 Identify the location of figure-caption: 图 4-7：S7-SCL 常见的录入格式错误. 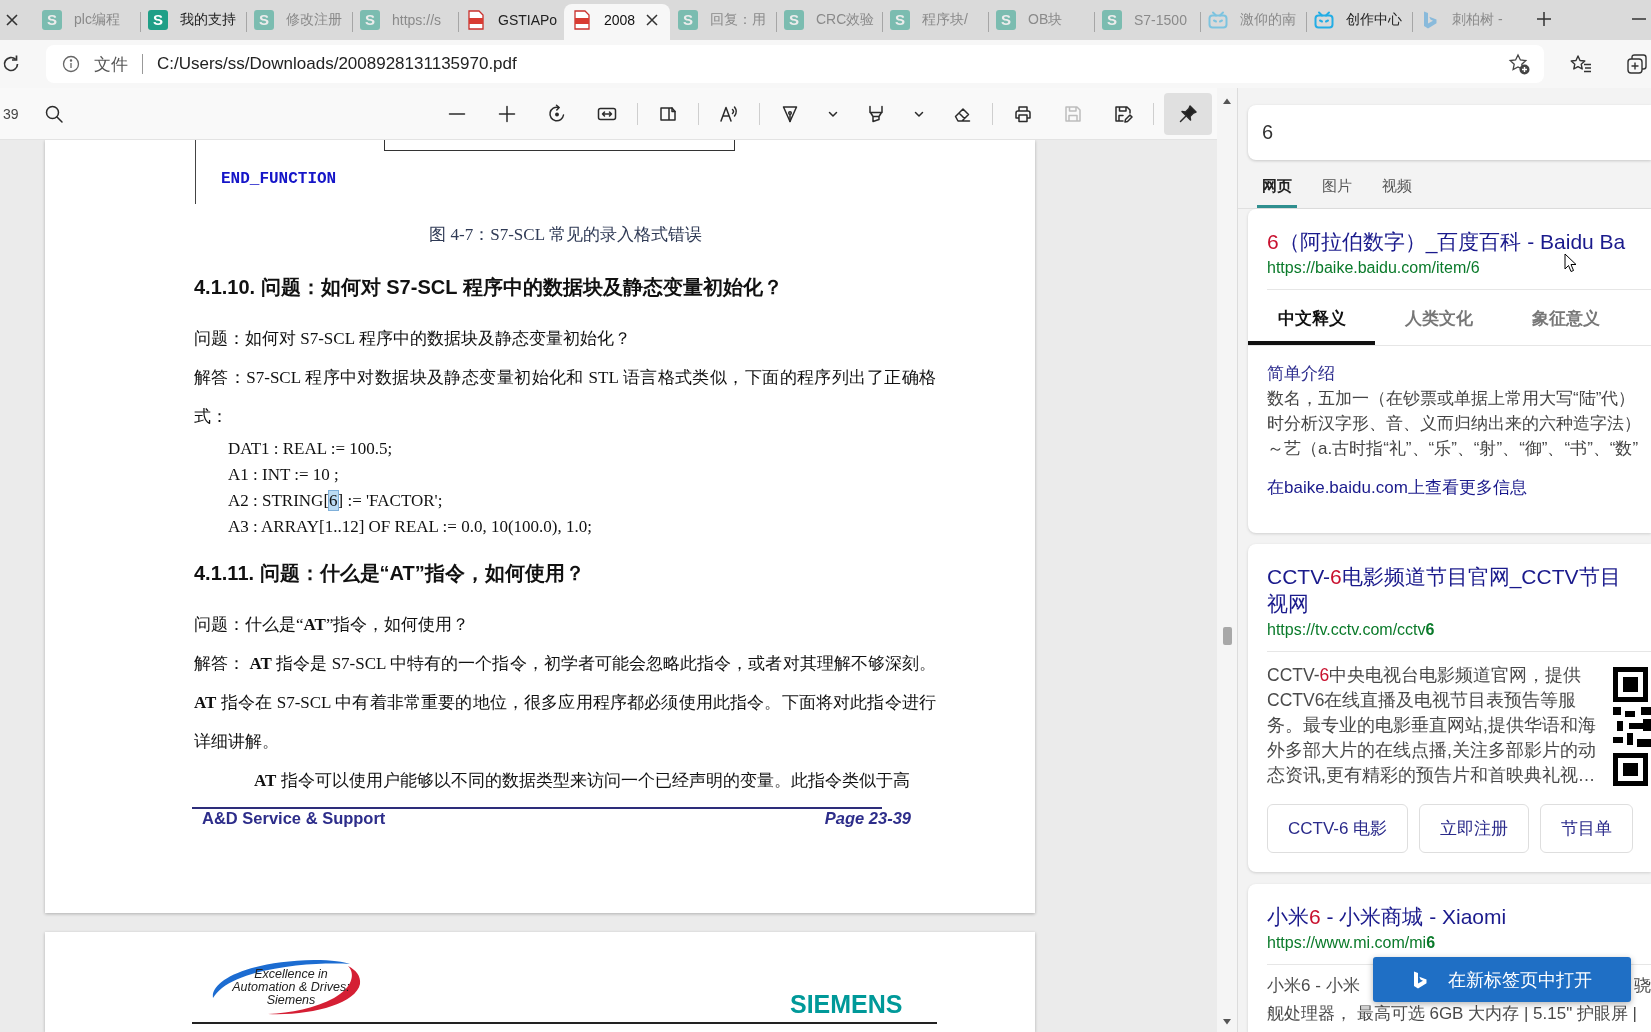
(565, 235).